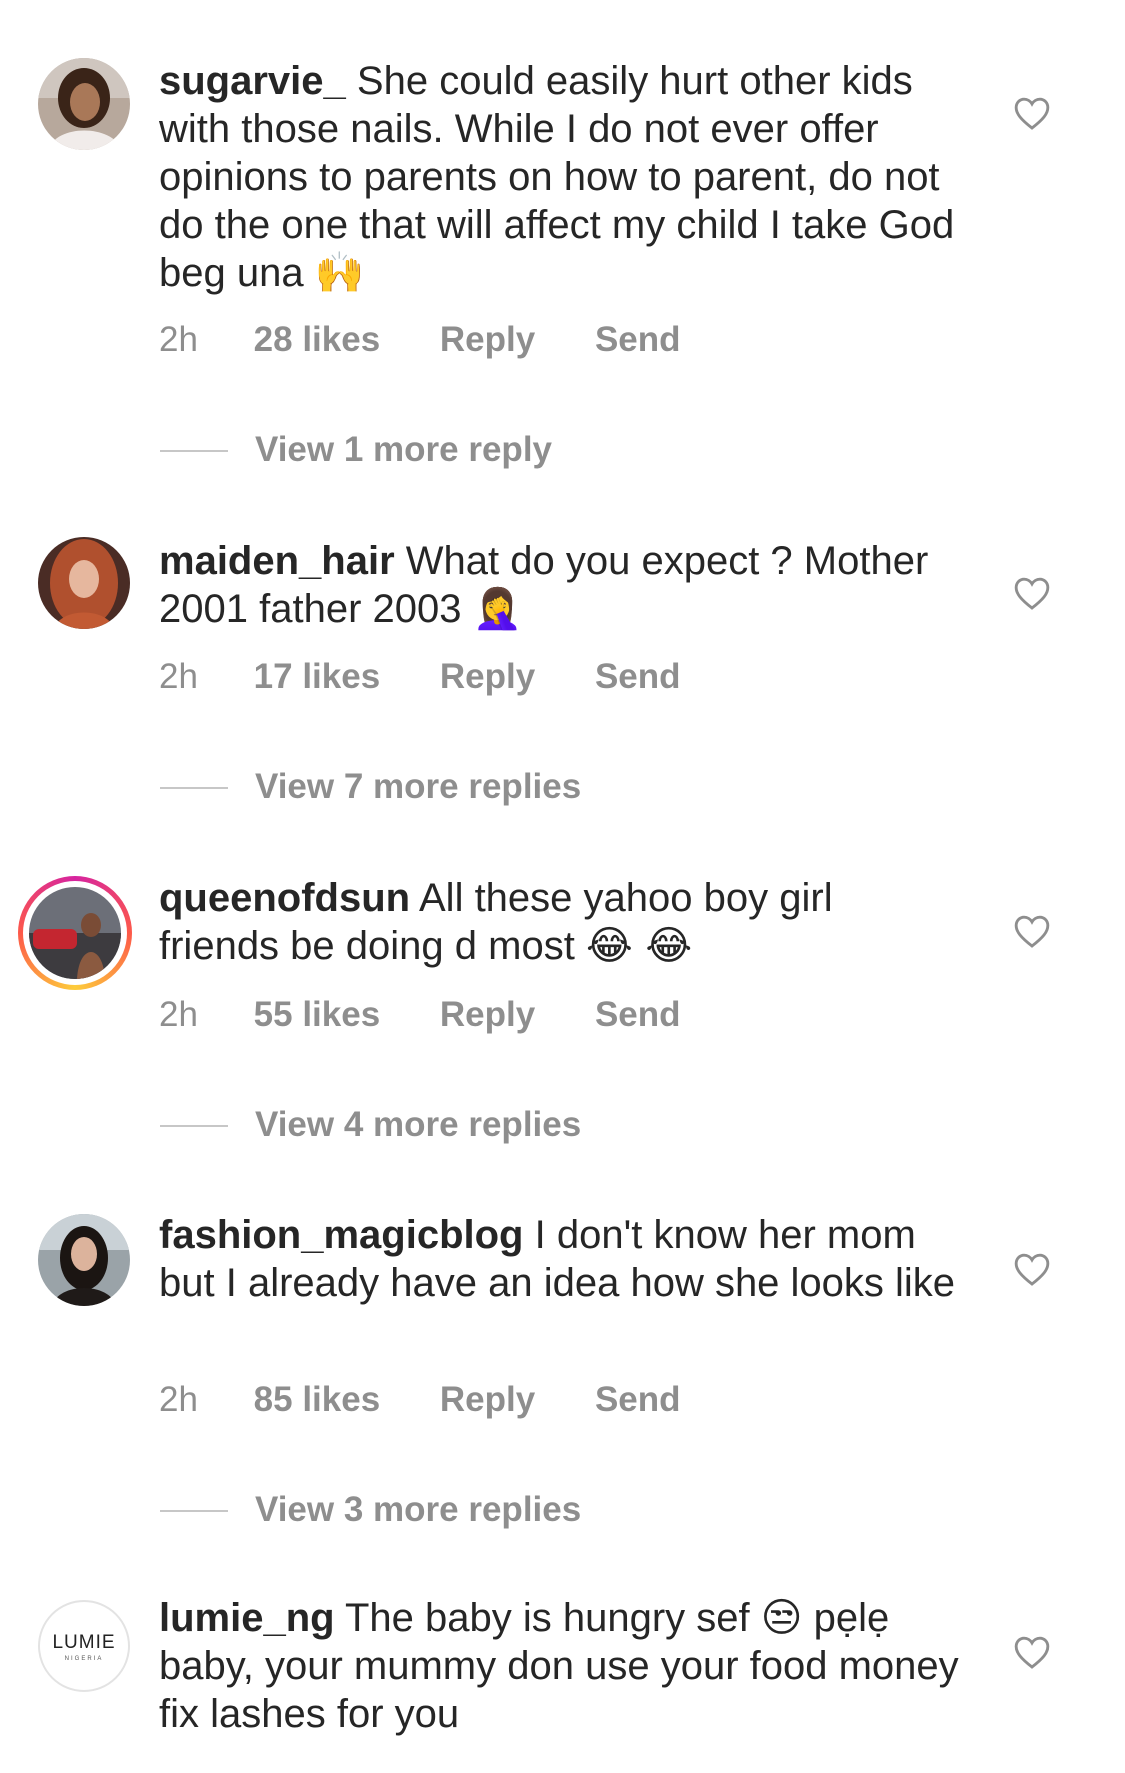 The width and height of the screenshot is (1125, 1773). Describe the element at coordinates (639, 946) in the screenshot. I see `tears-of-joy-emoji-icon: 😂 😂` at that location.